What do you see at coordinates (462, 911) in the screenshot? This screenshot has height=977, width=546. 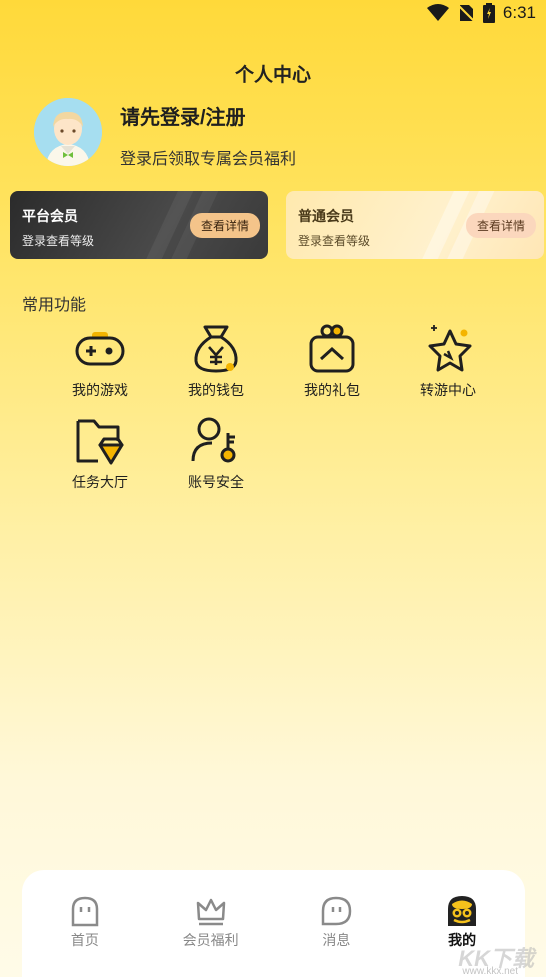 I see `profile-mascot-icon` at bounding box center [462, 911].